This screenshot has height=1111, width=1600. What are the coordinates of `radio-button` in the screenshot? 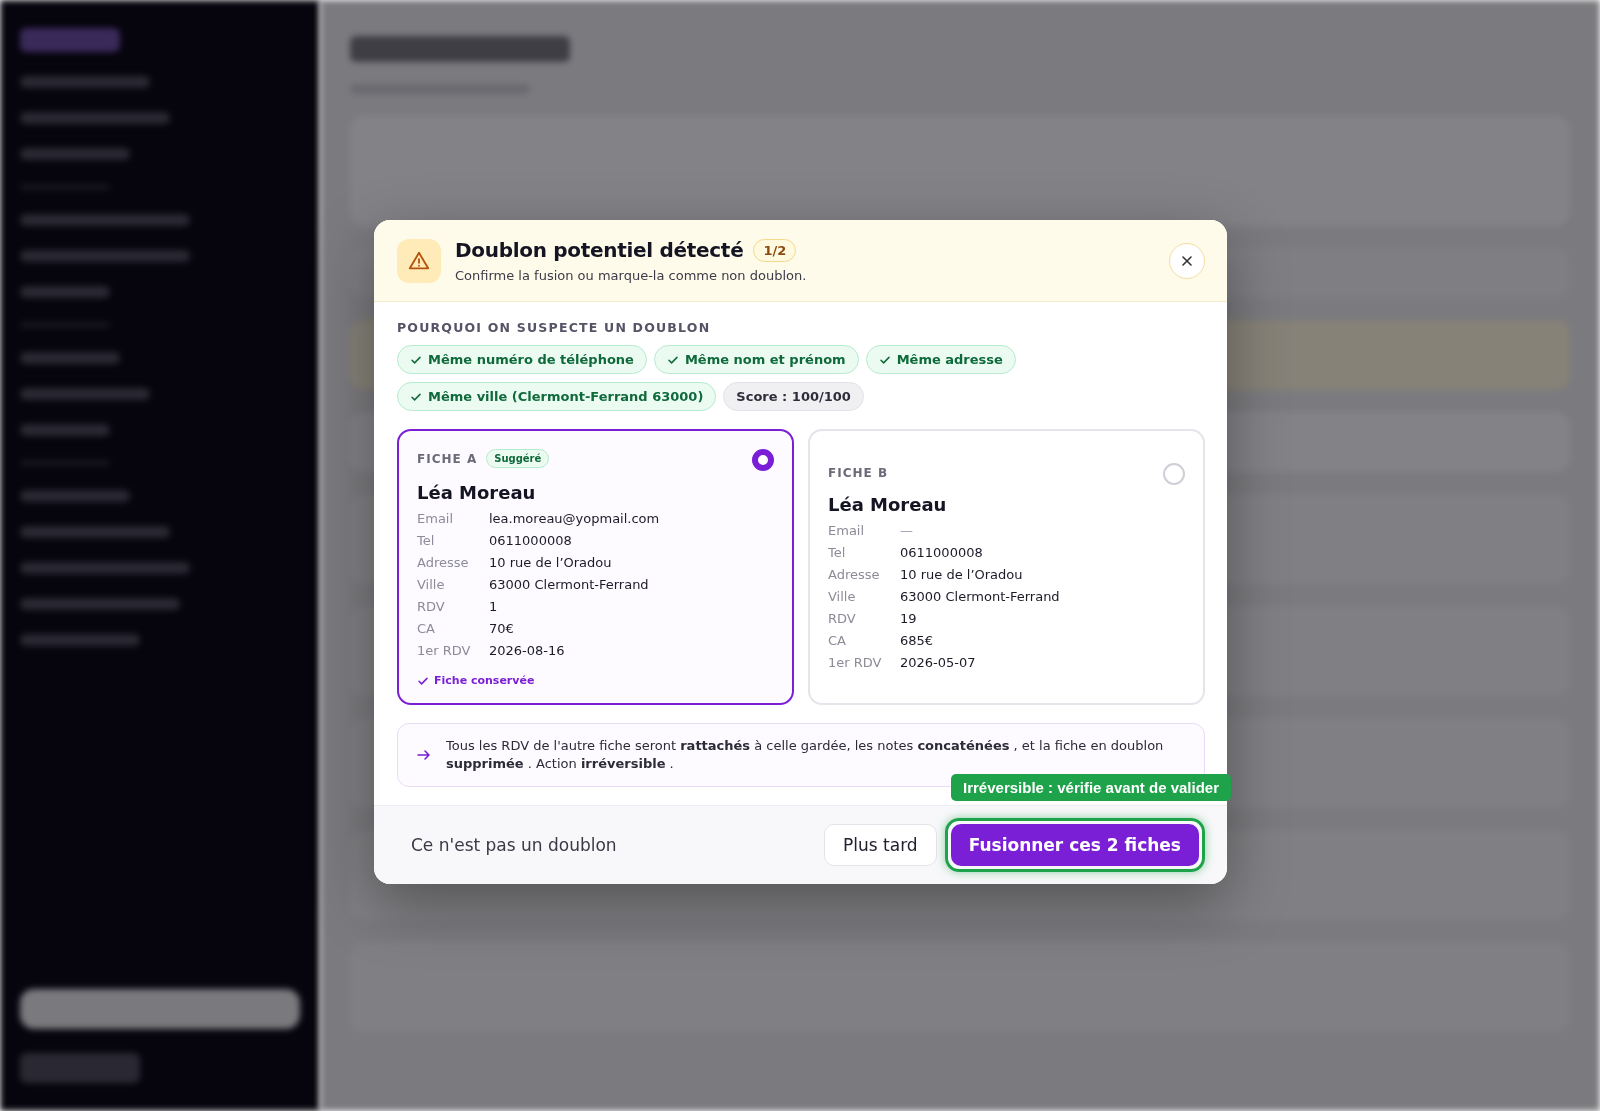 It's located at (763, 460).